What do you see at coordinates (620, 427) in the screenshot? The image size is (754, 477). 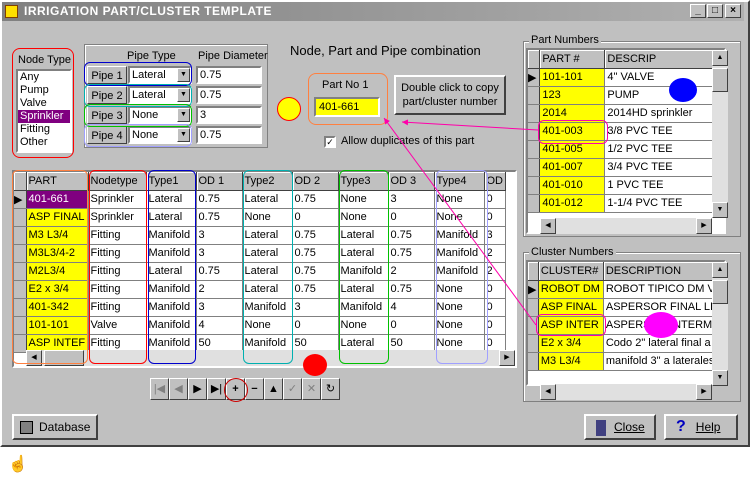 I see `close-button: Close` at bounding box center [620, 427].